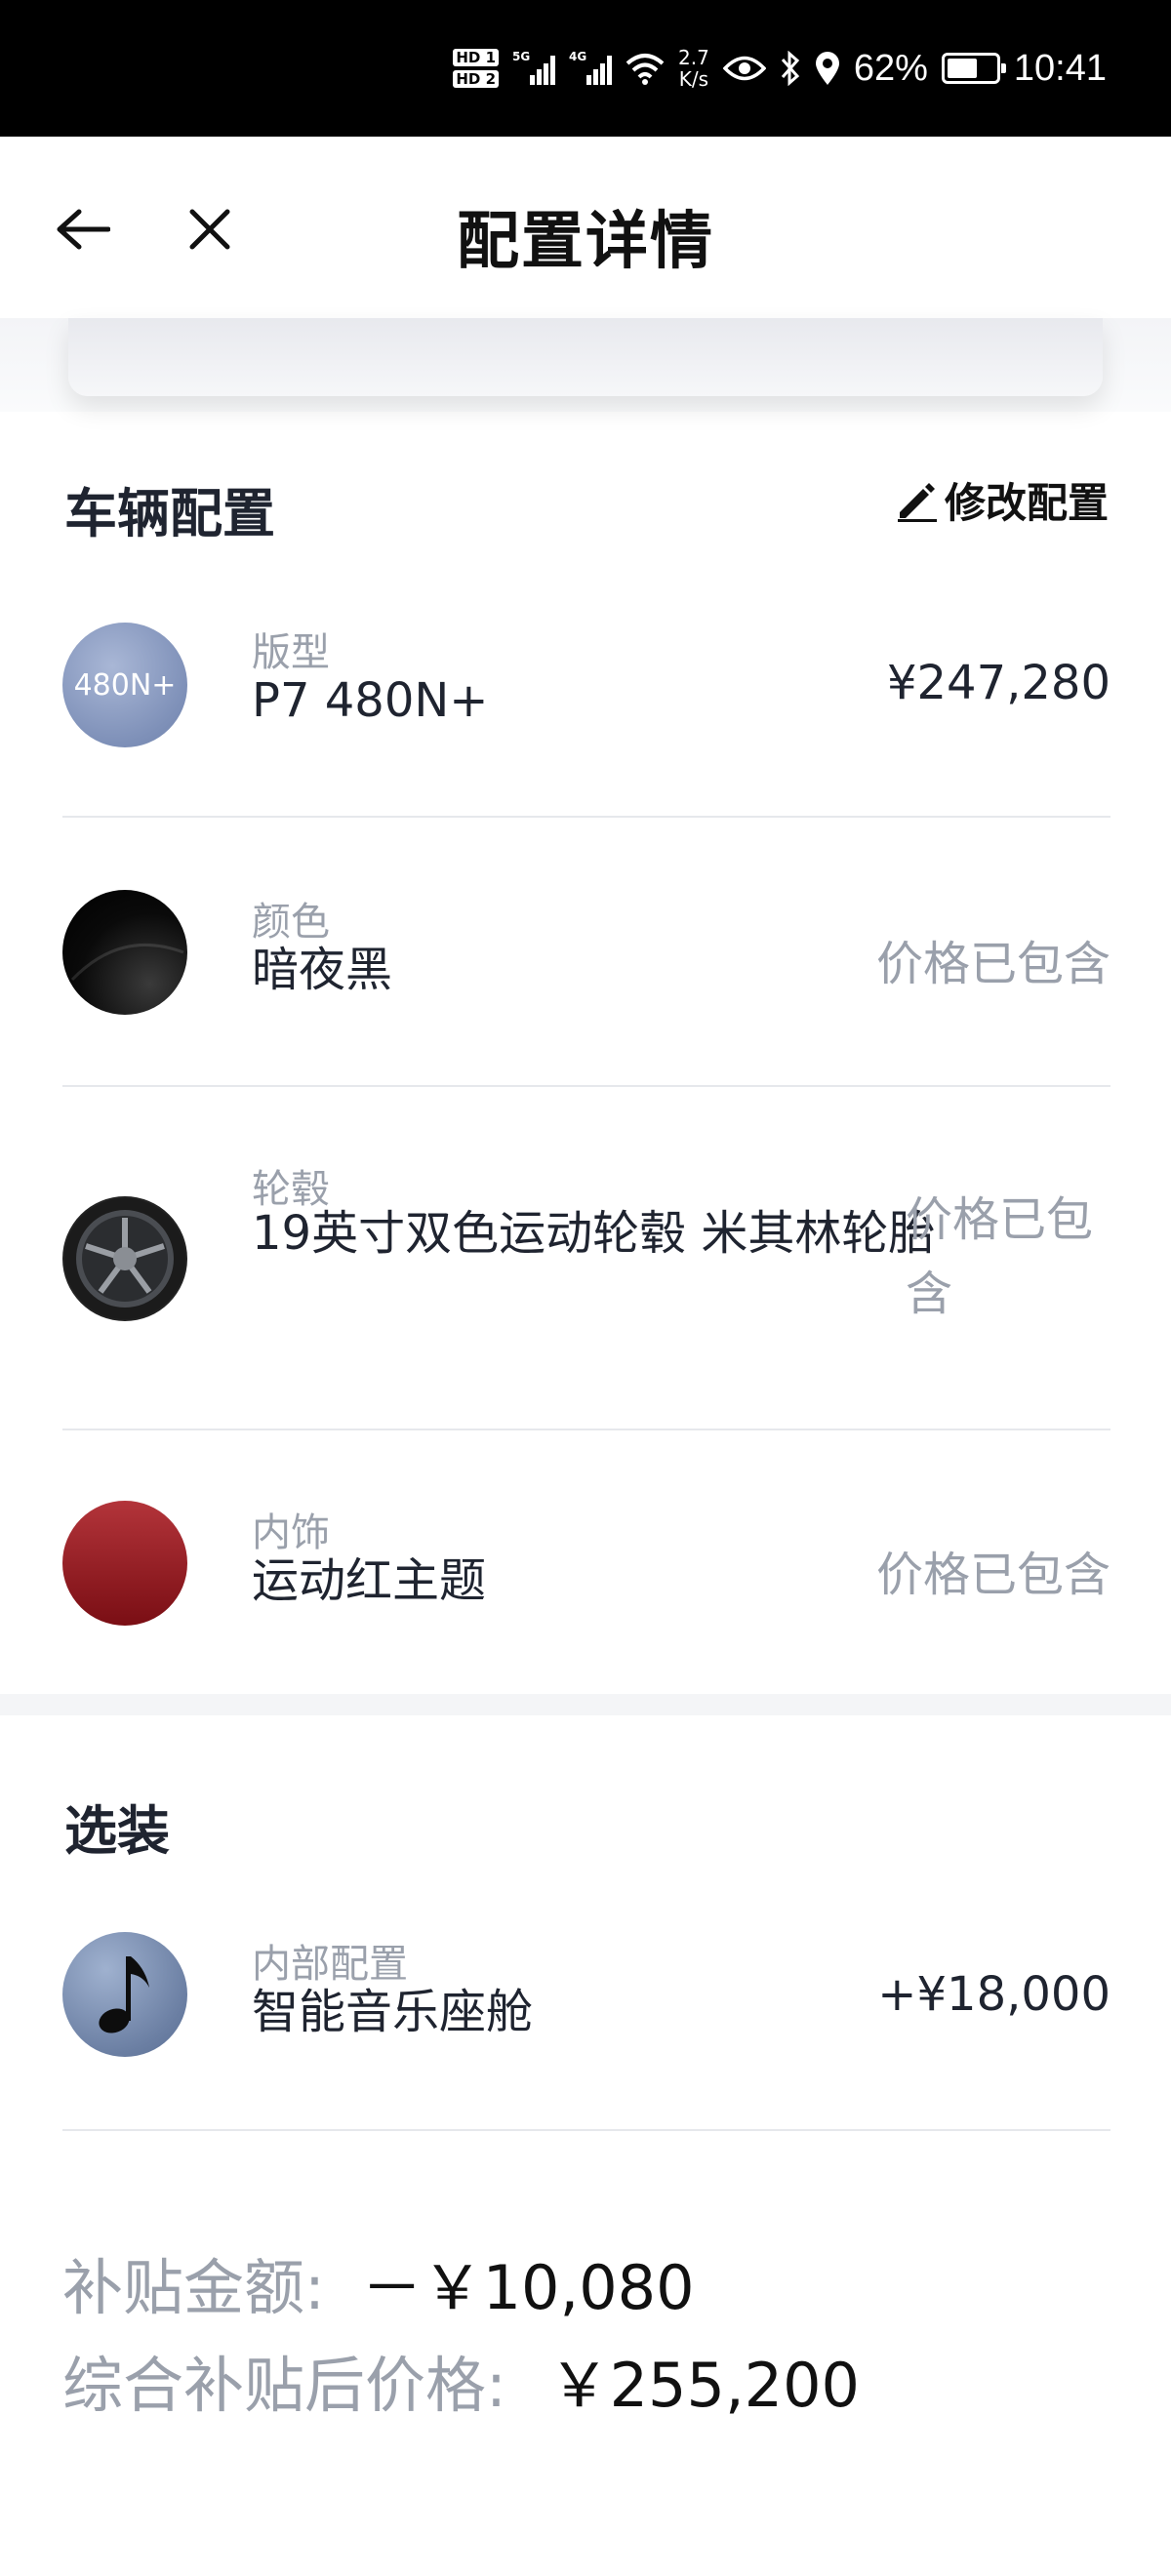  I want to click on status-bar: HD 1 HD 2 5G 4G 2.7 K/s 62% 10:41, so click(585, 68).